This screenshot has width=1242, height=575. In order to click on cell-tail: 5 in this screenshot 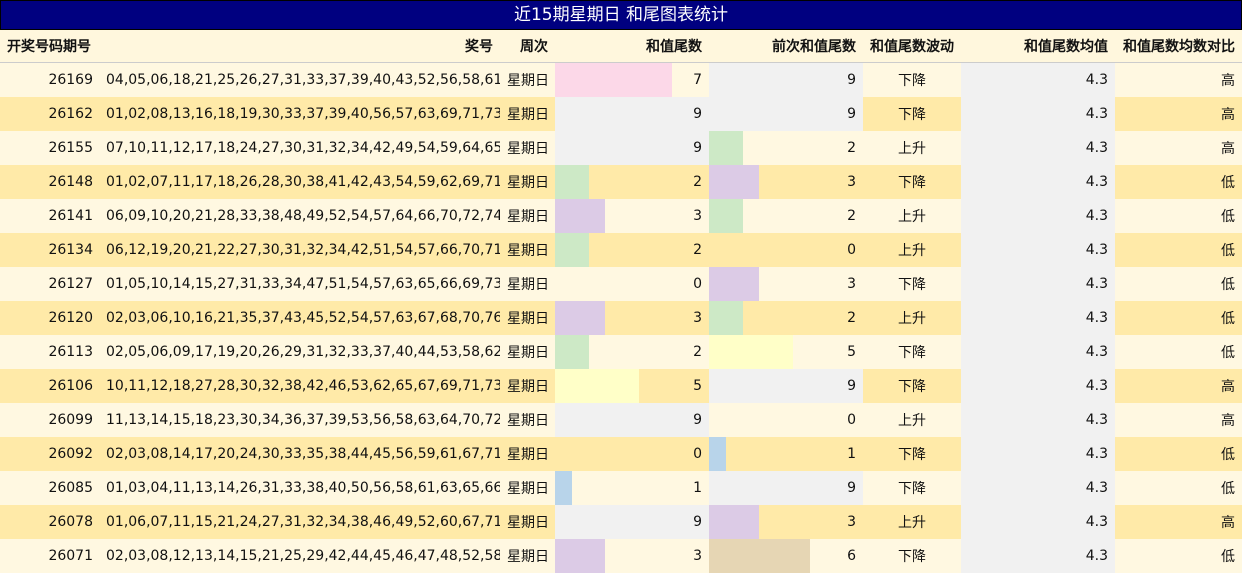, I will do `click(632, 386)`.